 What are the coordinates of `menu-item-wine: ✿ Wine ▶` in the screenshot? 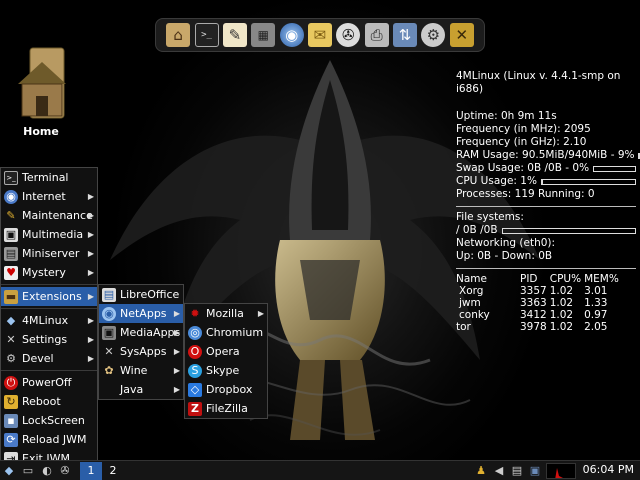 It's located at (141, 370).